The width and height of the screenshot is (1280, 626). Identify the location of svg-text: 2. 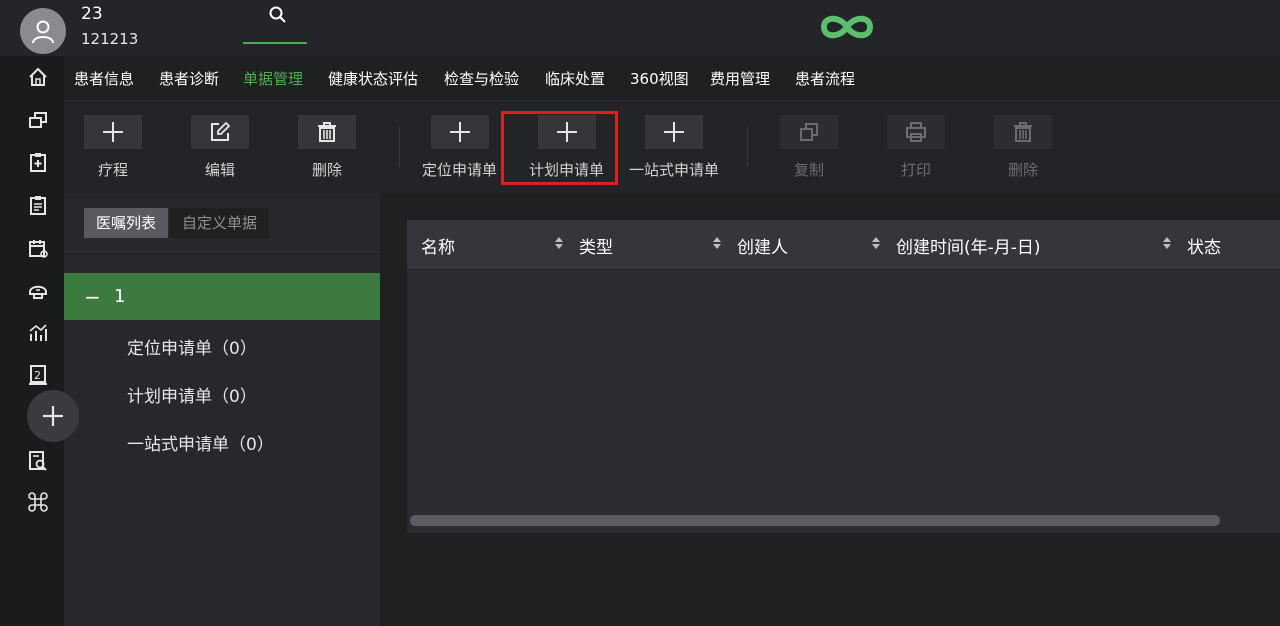
(37, 375).